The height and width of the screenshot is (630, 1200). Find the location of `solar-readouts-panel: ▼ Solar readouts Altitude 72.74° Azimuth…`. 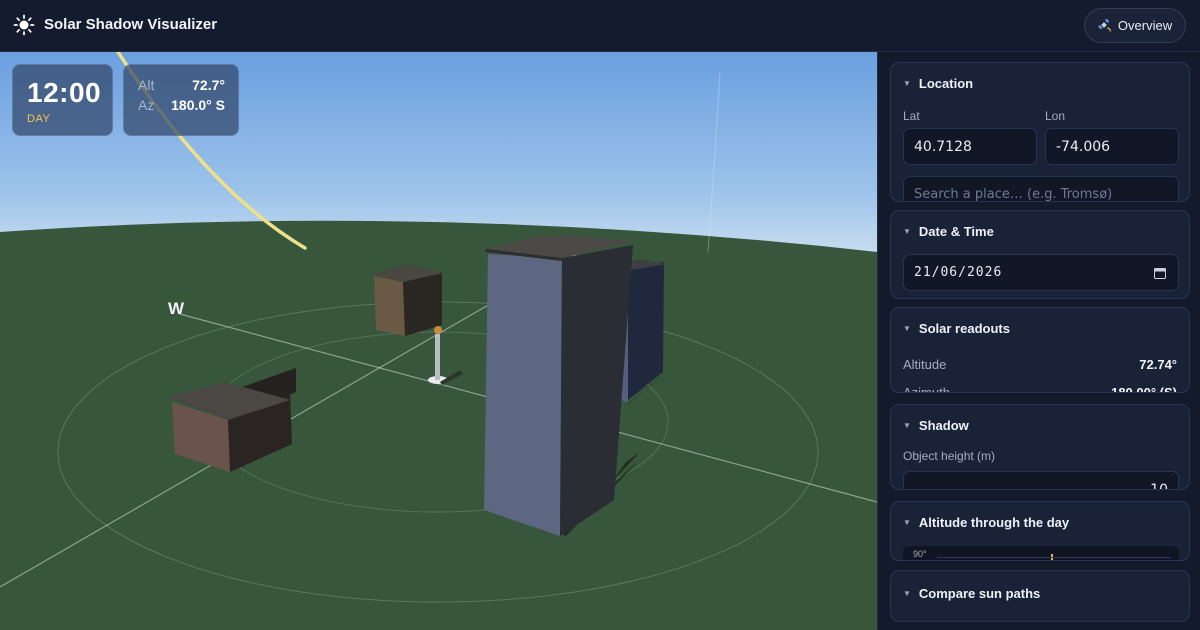

solar-readouts-panel: ▼ Solar readouts Altitude 72.74° Azimuth… is located at coordinates (1040, 350).